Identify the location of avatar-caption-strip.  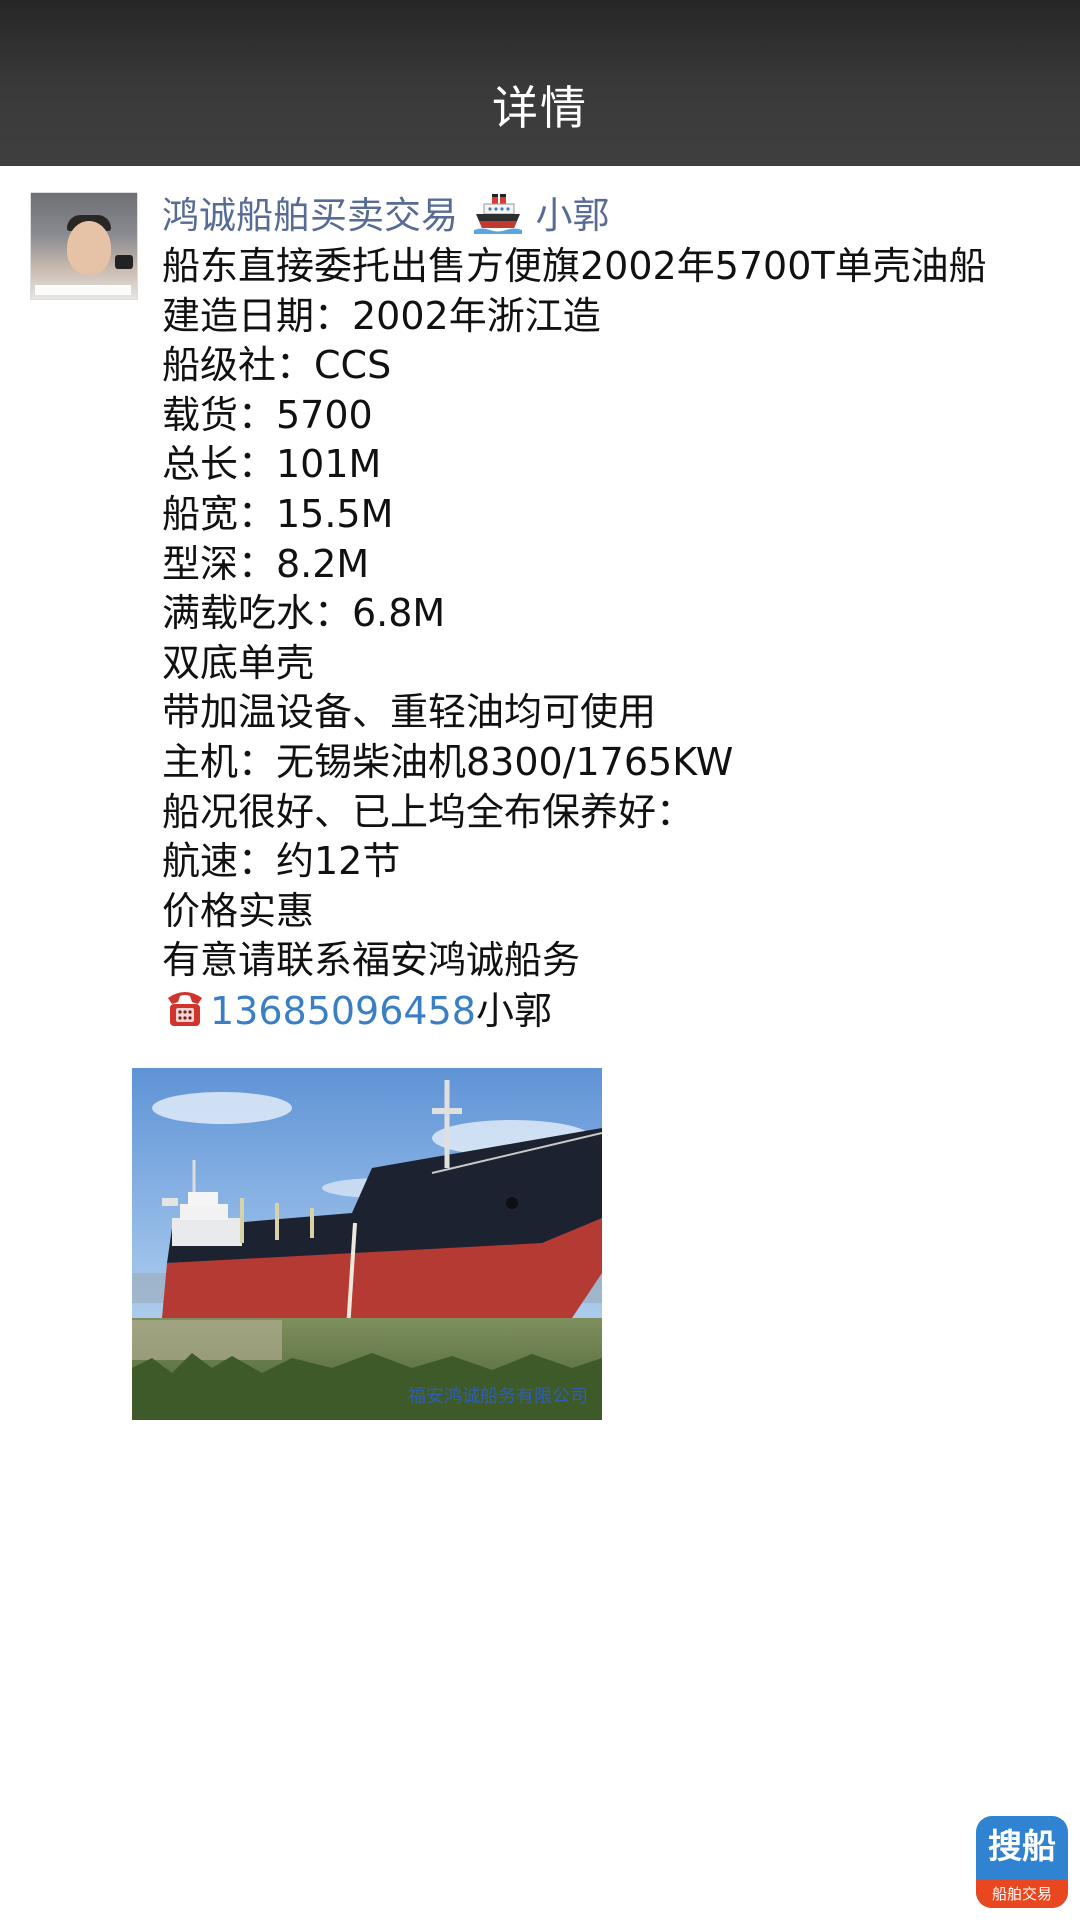
(83, 290).